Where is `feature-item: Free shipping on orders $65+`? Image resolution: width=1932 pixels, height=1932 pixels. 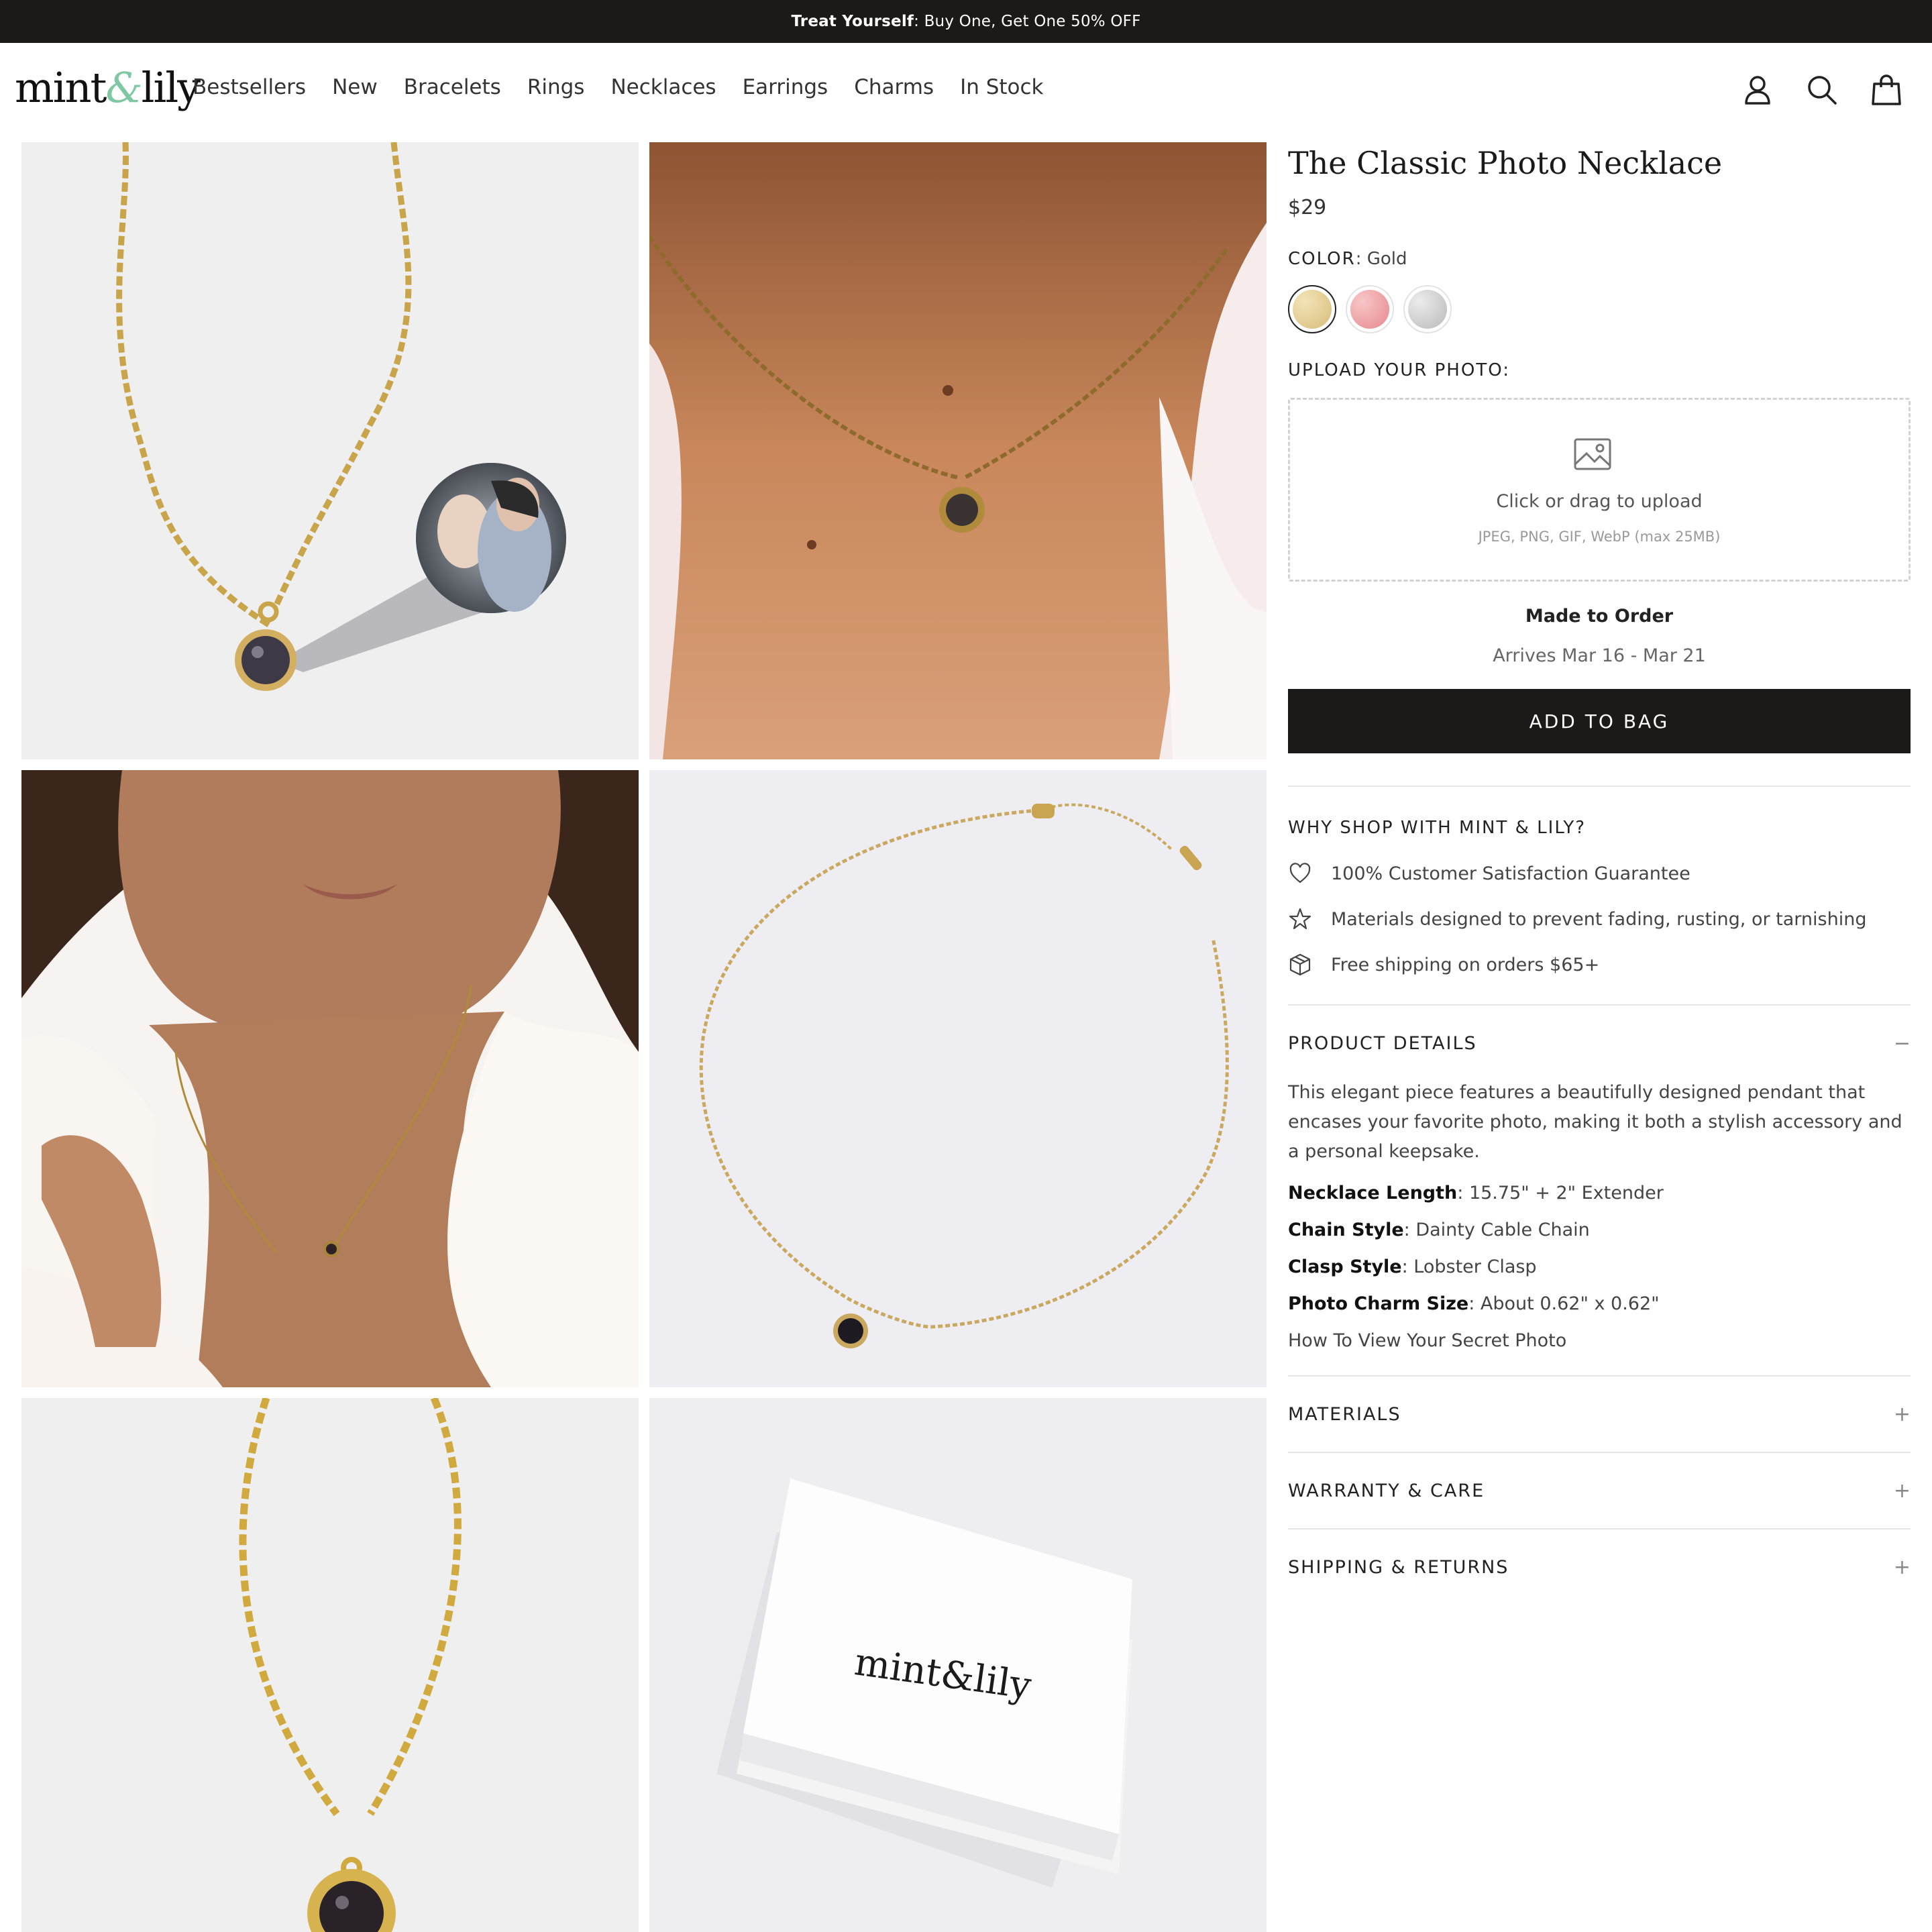 feature-item: Free shipping on orders $65+ is located at coordinates (1599, 964).